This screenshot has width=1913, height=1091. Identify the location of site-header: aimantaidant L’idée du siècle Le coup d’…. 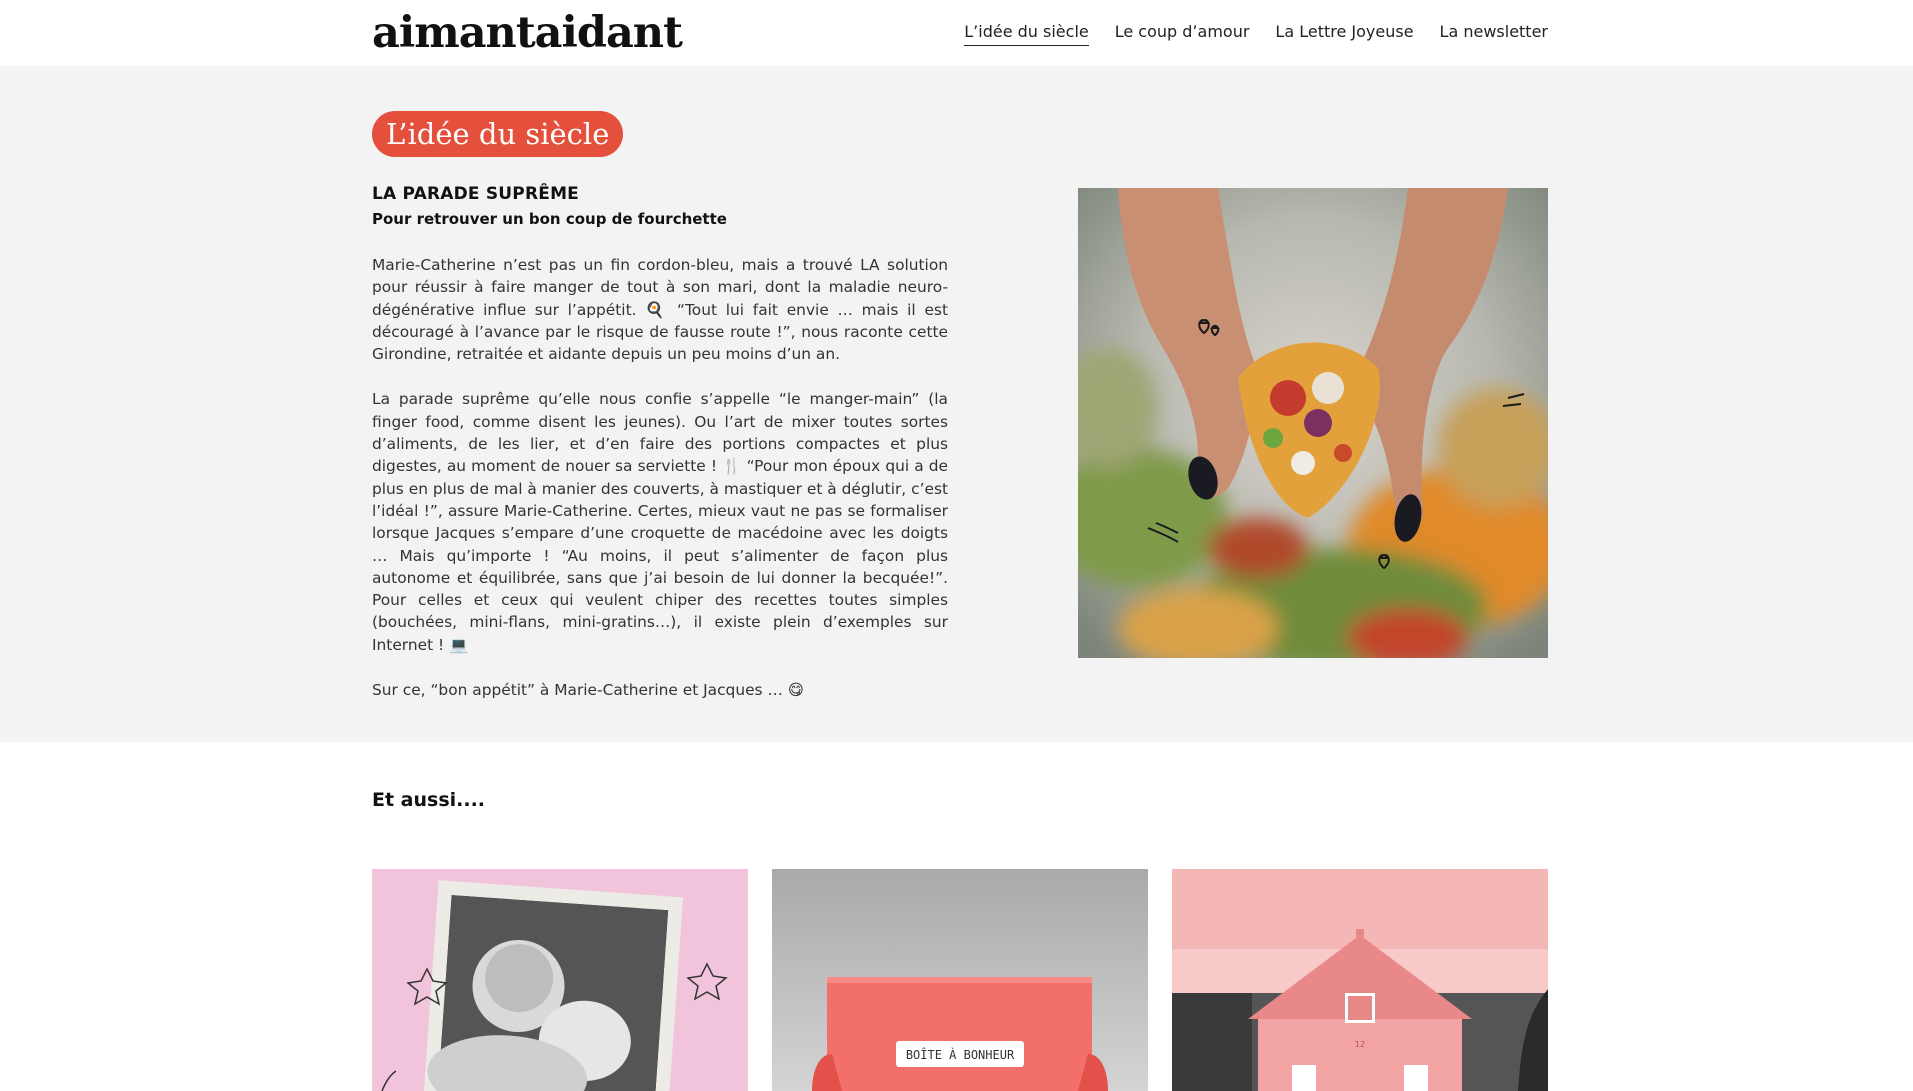
(956, 33).